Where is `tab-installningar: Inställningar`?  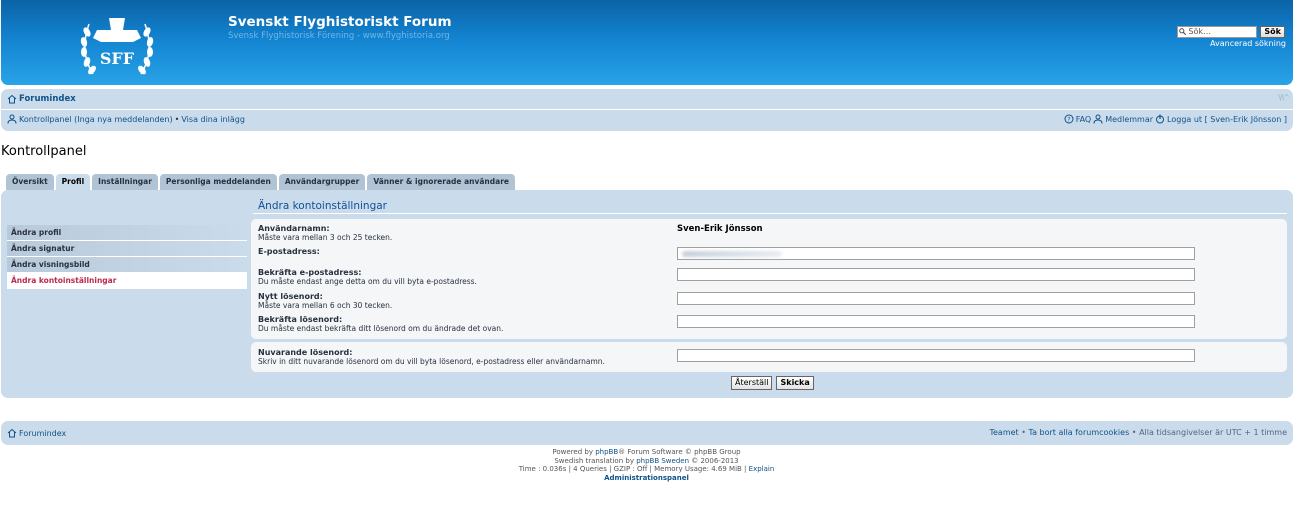 tab-installningar: Inställningar is located at coordinates (125, 182).